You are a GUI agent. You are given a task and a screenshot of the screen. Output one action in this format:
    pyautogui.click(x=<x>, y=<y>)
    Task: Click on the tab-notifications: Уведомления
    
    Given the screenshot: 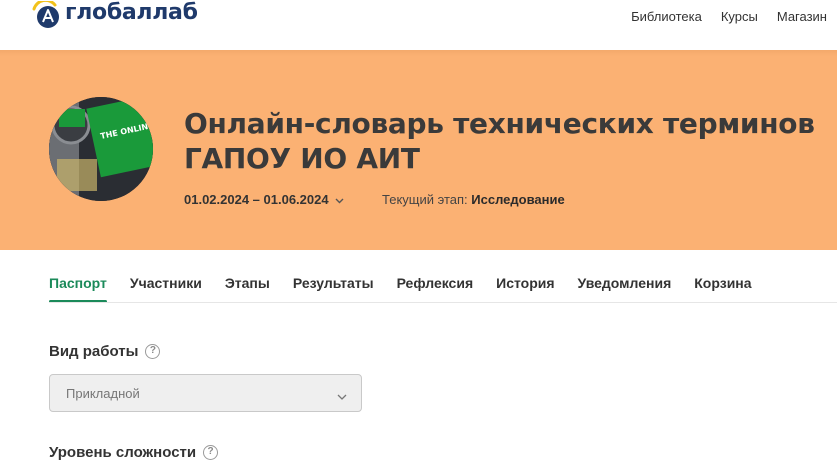 What is the action you would take?
    pyautogui.click(x=625, y=289)
    